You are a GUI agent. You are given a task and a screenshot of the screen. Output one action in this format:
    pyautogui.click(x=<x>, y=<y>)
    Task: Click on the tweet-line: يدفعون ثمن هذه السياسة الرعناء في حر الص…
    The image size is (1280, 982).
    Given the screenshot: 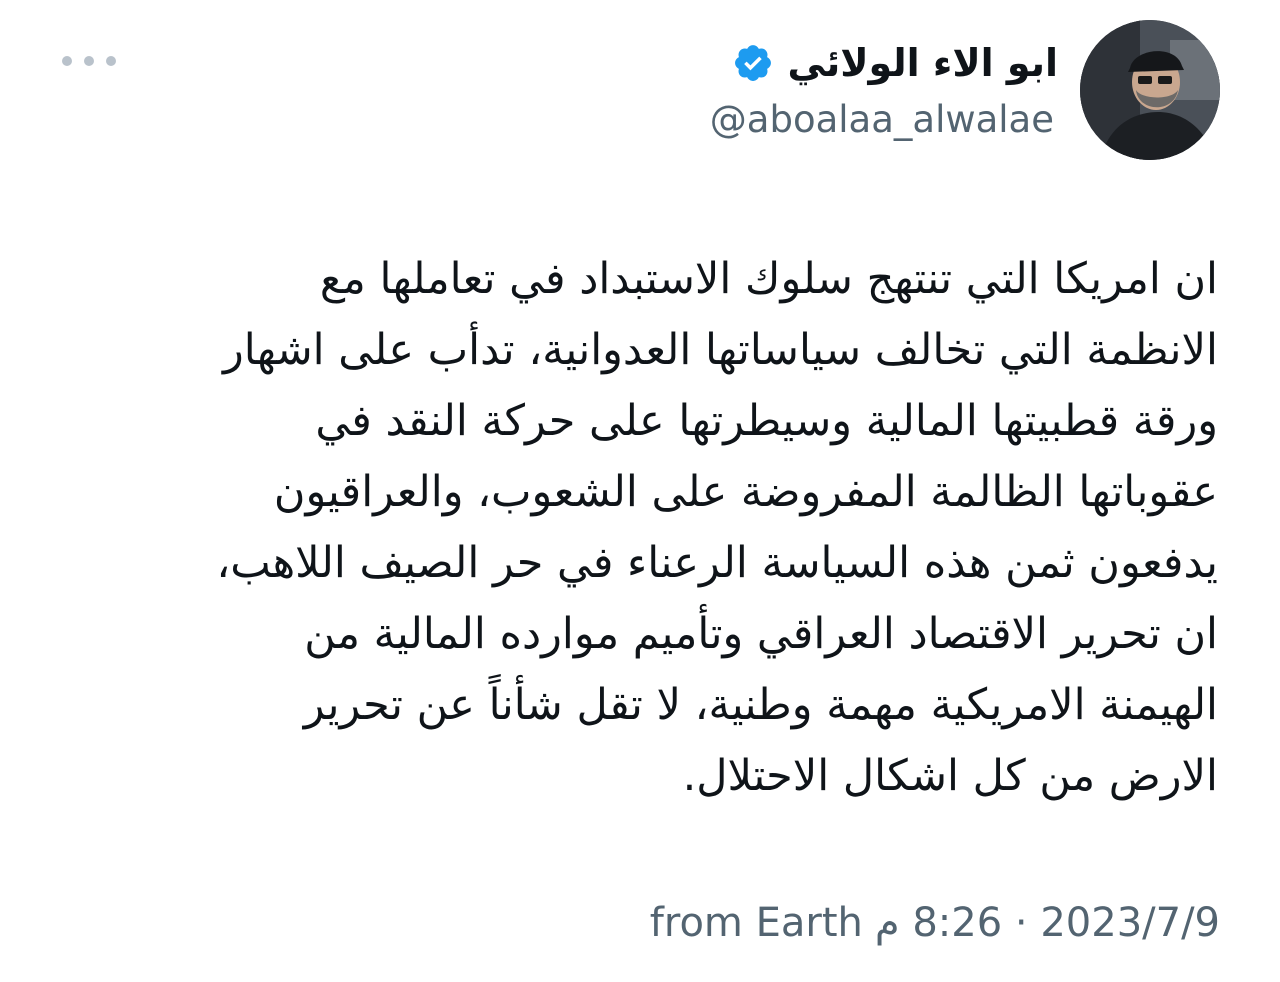 What is the action you would take?
    pyautogui.click(x=717, y=563)
    